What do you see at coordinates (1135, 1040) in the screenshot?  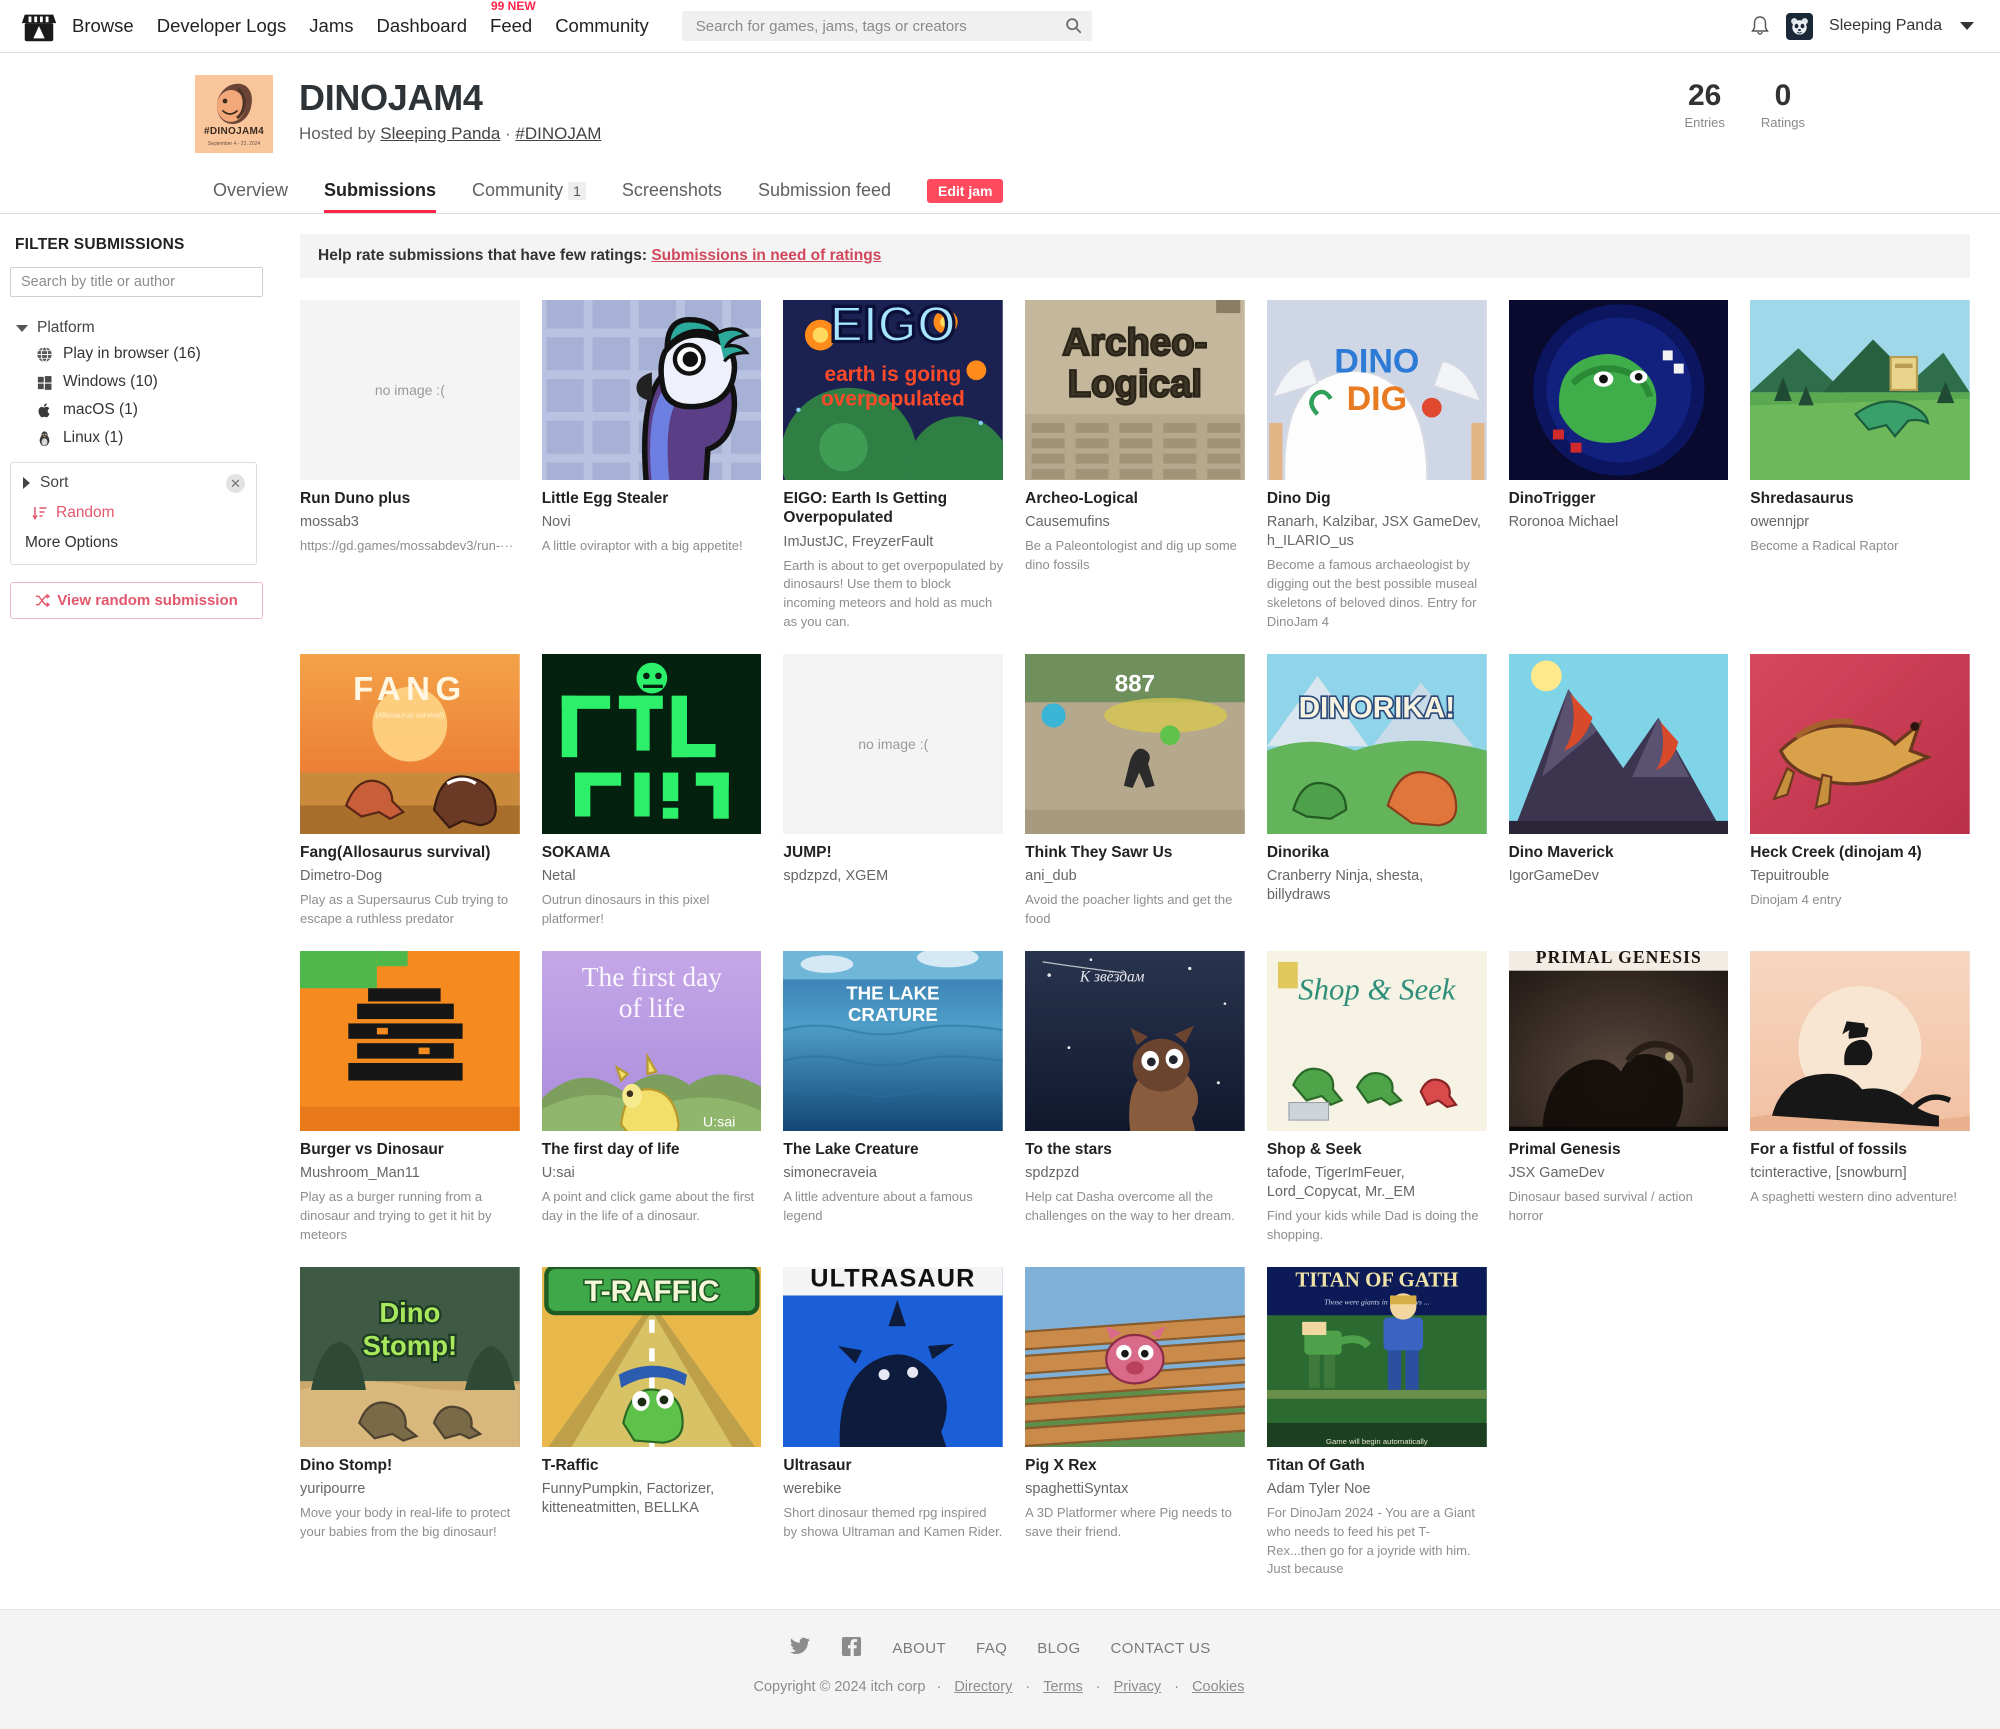 I see `submission-thumbnail: К звёздам` at bounding box center [1135, 1040].